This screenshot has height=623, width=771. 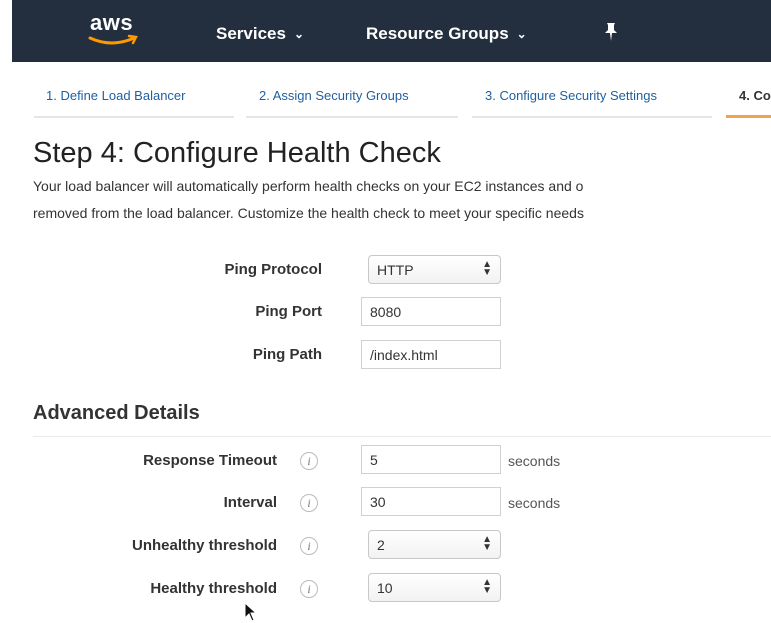 What do you see at coordinates (385, 588) in the screenshot?
I see `healthy-threshold-value: 10` at bounding box center [385, 588].